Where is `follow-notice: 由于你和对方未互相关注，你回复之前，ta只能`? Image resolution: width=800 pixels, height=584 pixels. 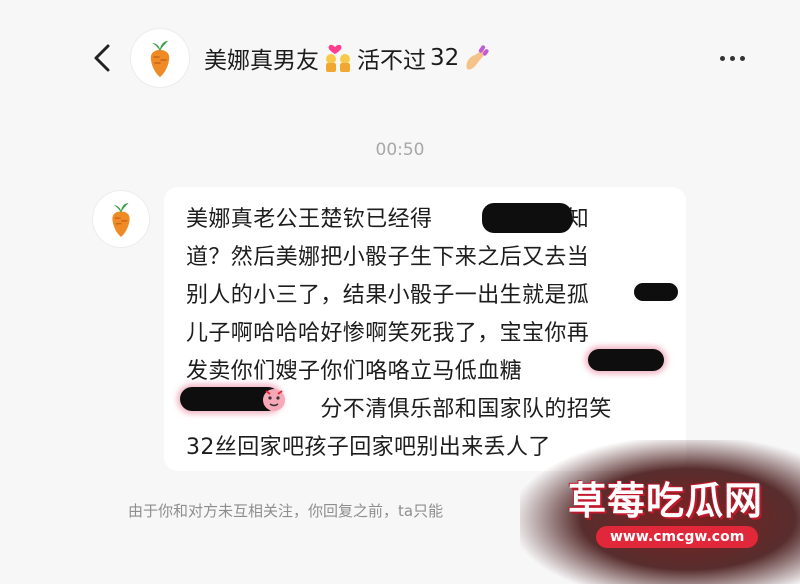
follow-notice: 由于你和对方未互相关注，你回复之前，ta只能 is located at coordinates (286, 511).